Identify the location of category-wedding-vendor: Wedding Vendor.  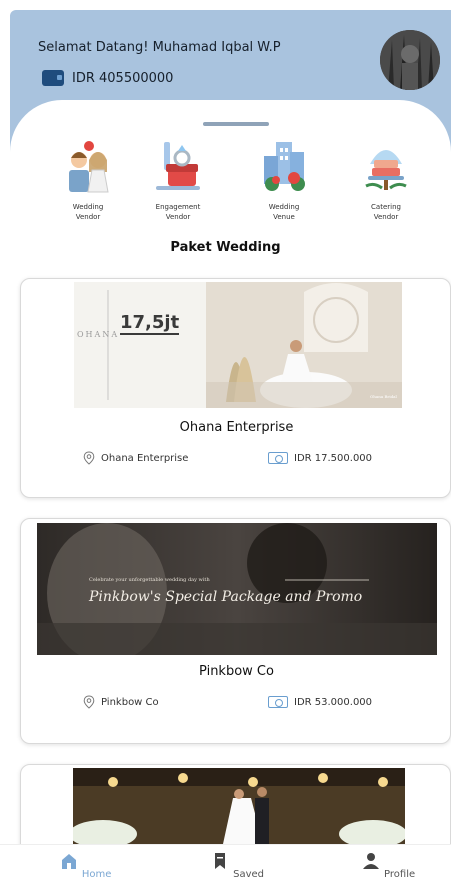
(88, 180).